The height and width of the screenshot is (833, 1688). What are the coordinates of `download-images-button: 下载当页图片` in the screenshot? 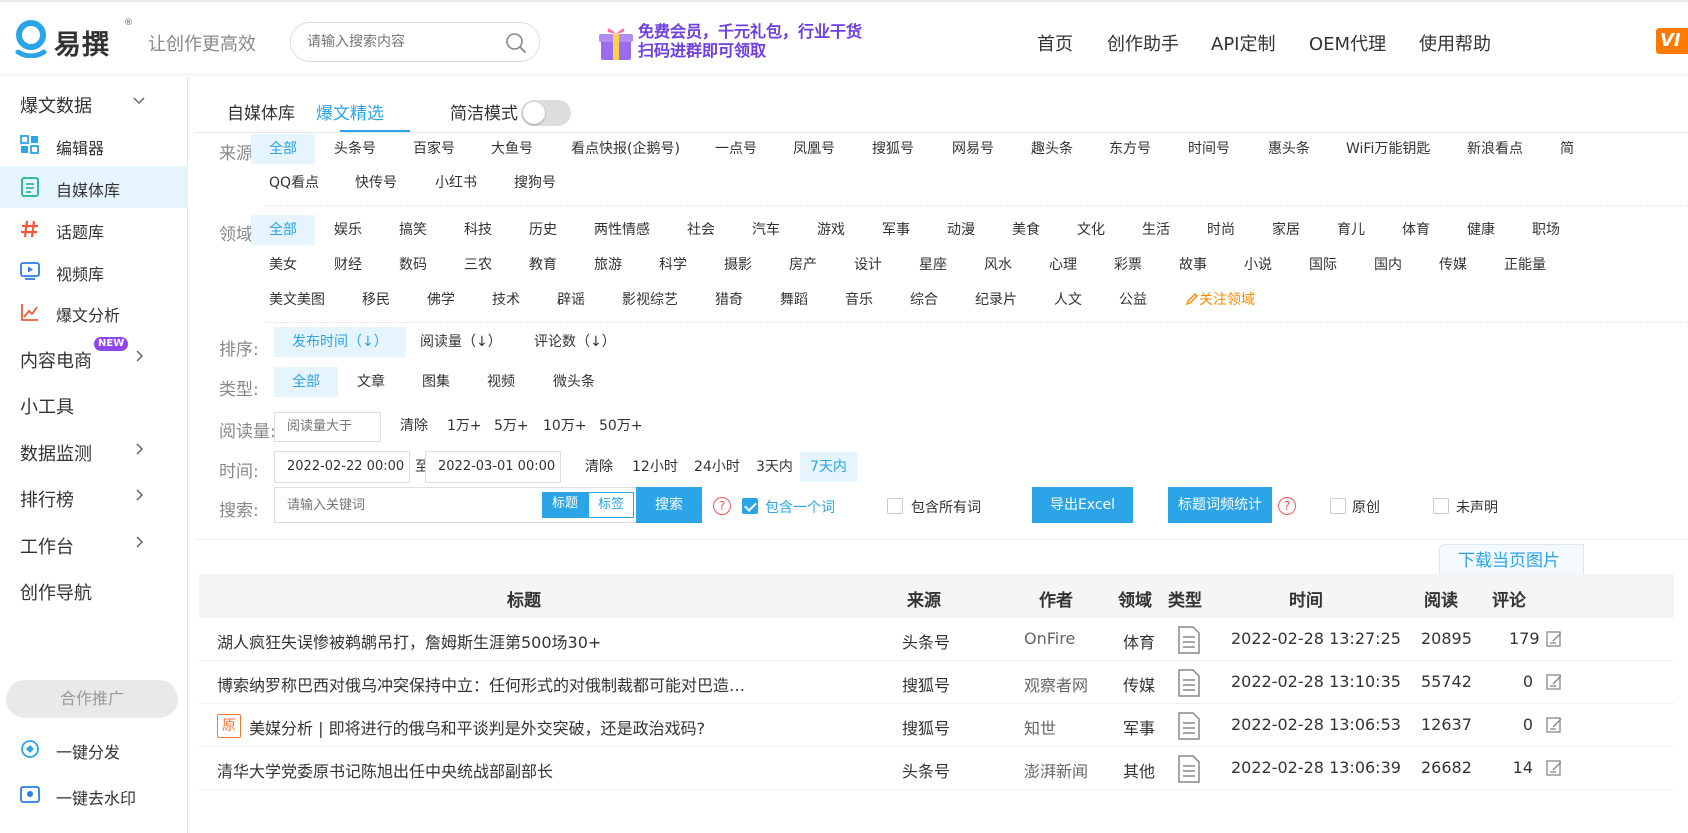 It's located at (1511, 561).